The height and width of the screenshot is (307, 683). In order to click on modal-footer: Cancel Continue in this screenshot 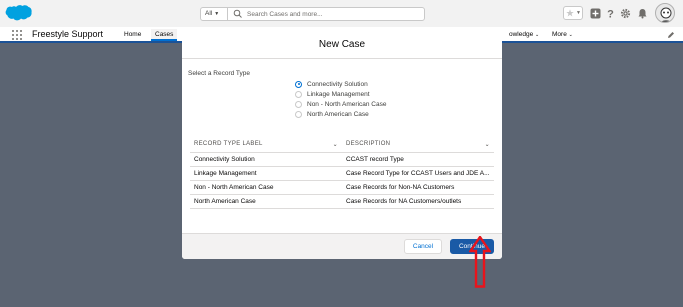, I will do `click(342, 246)`.